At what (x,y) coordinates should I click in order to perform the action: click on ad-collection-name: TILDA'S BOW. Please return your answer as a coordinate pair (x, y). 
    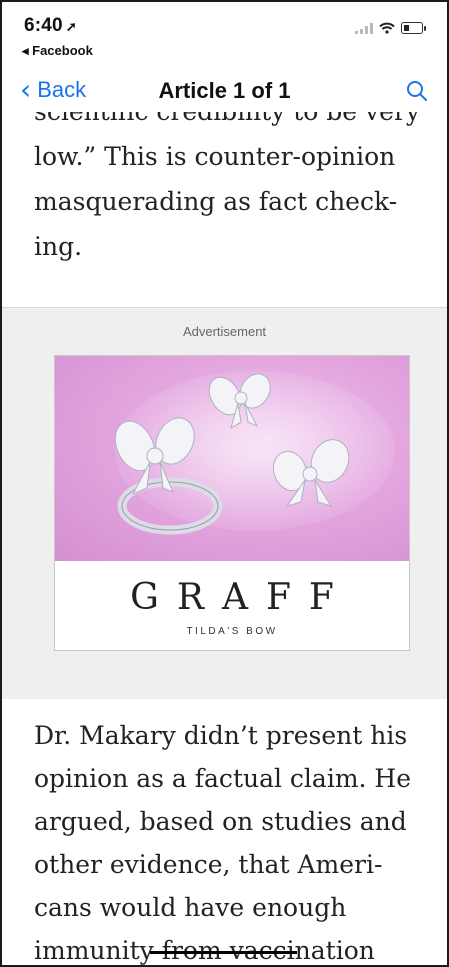
    Looking at the image, I should click on (232, 631).